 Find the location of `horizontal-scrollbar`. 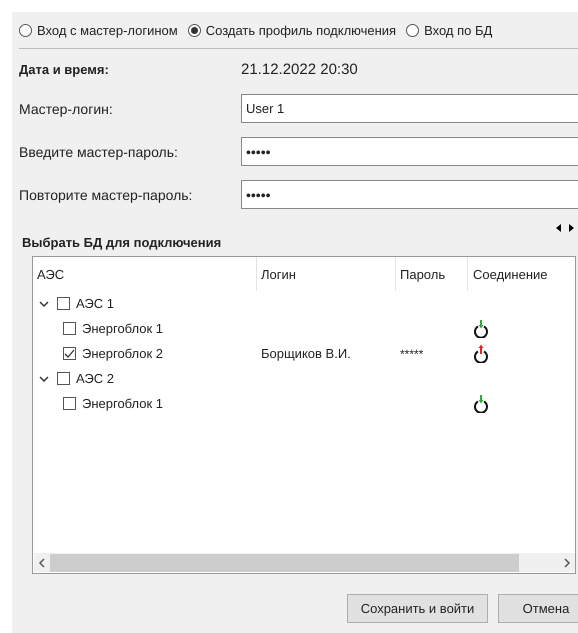

horizontal-scrollbar is located at coordinates (304, 562).